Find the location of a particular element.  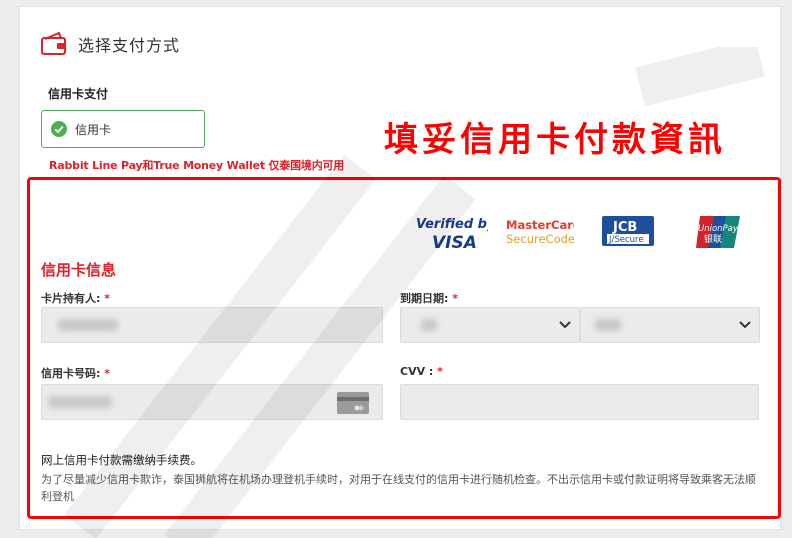

expiry-year-select is located at coordinates (670, 325).